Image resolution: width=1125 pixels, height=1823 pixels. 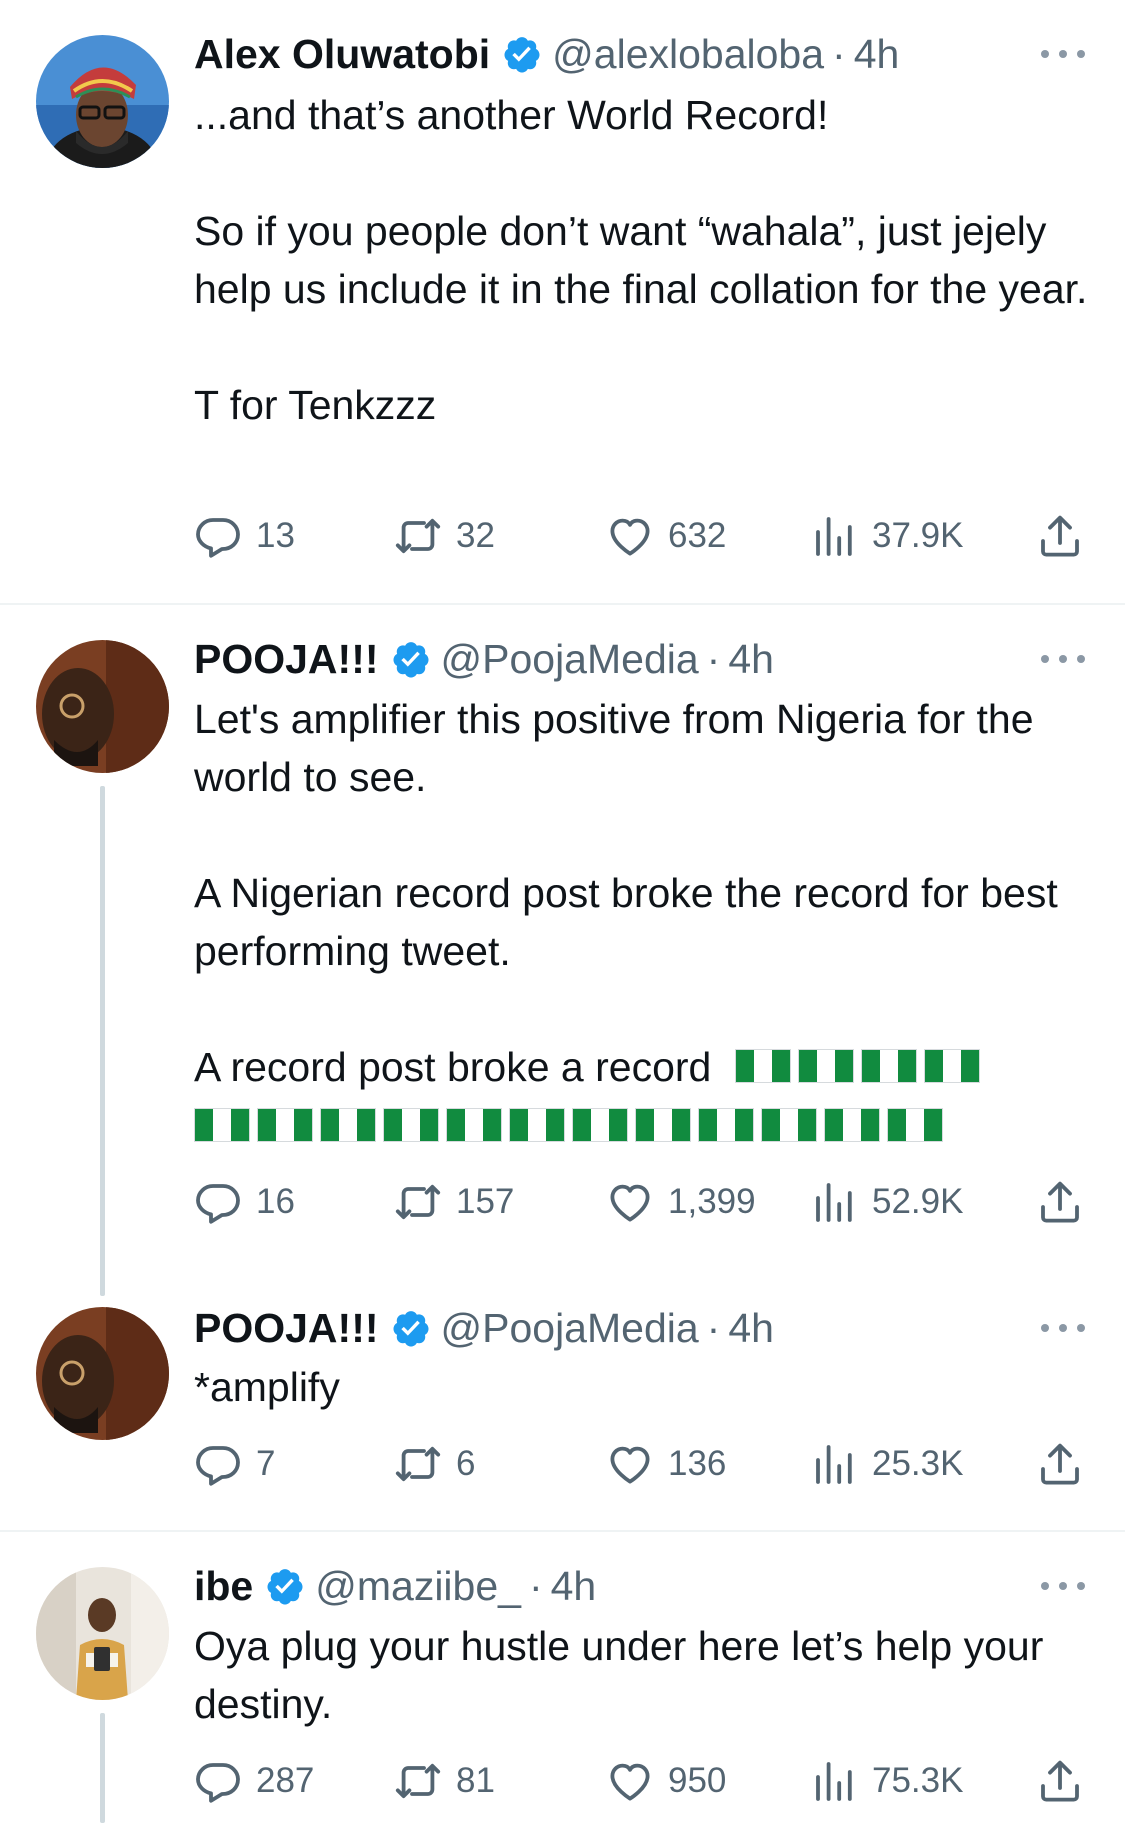 I want to click on like-button: 136, so click(x=666, y=1464).